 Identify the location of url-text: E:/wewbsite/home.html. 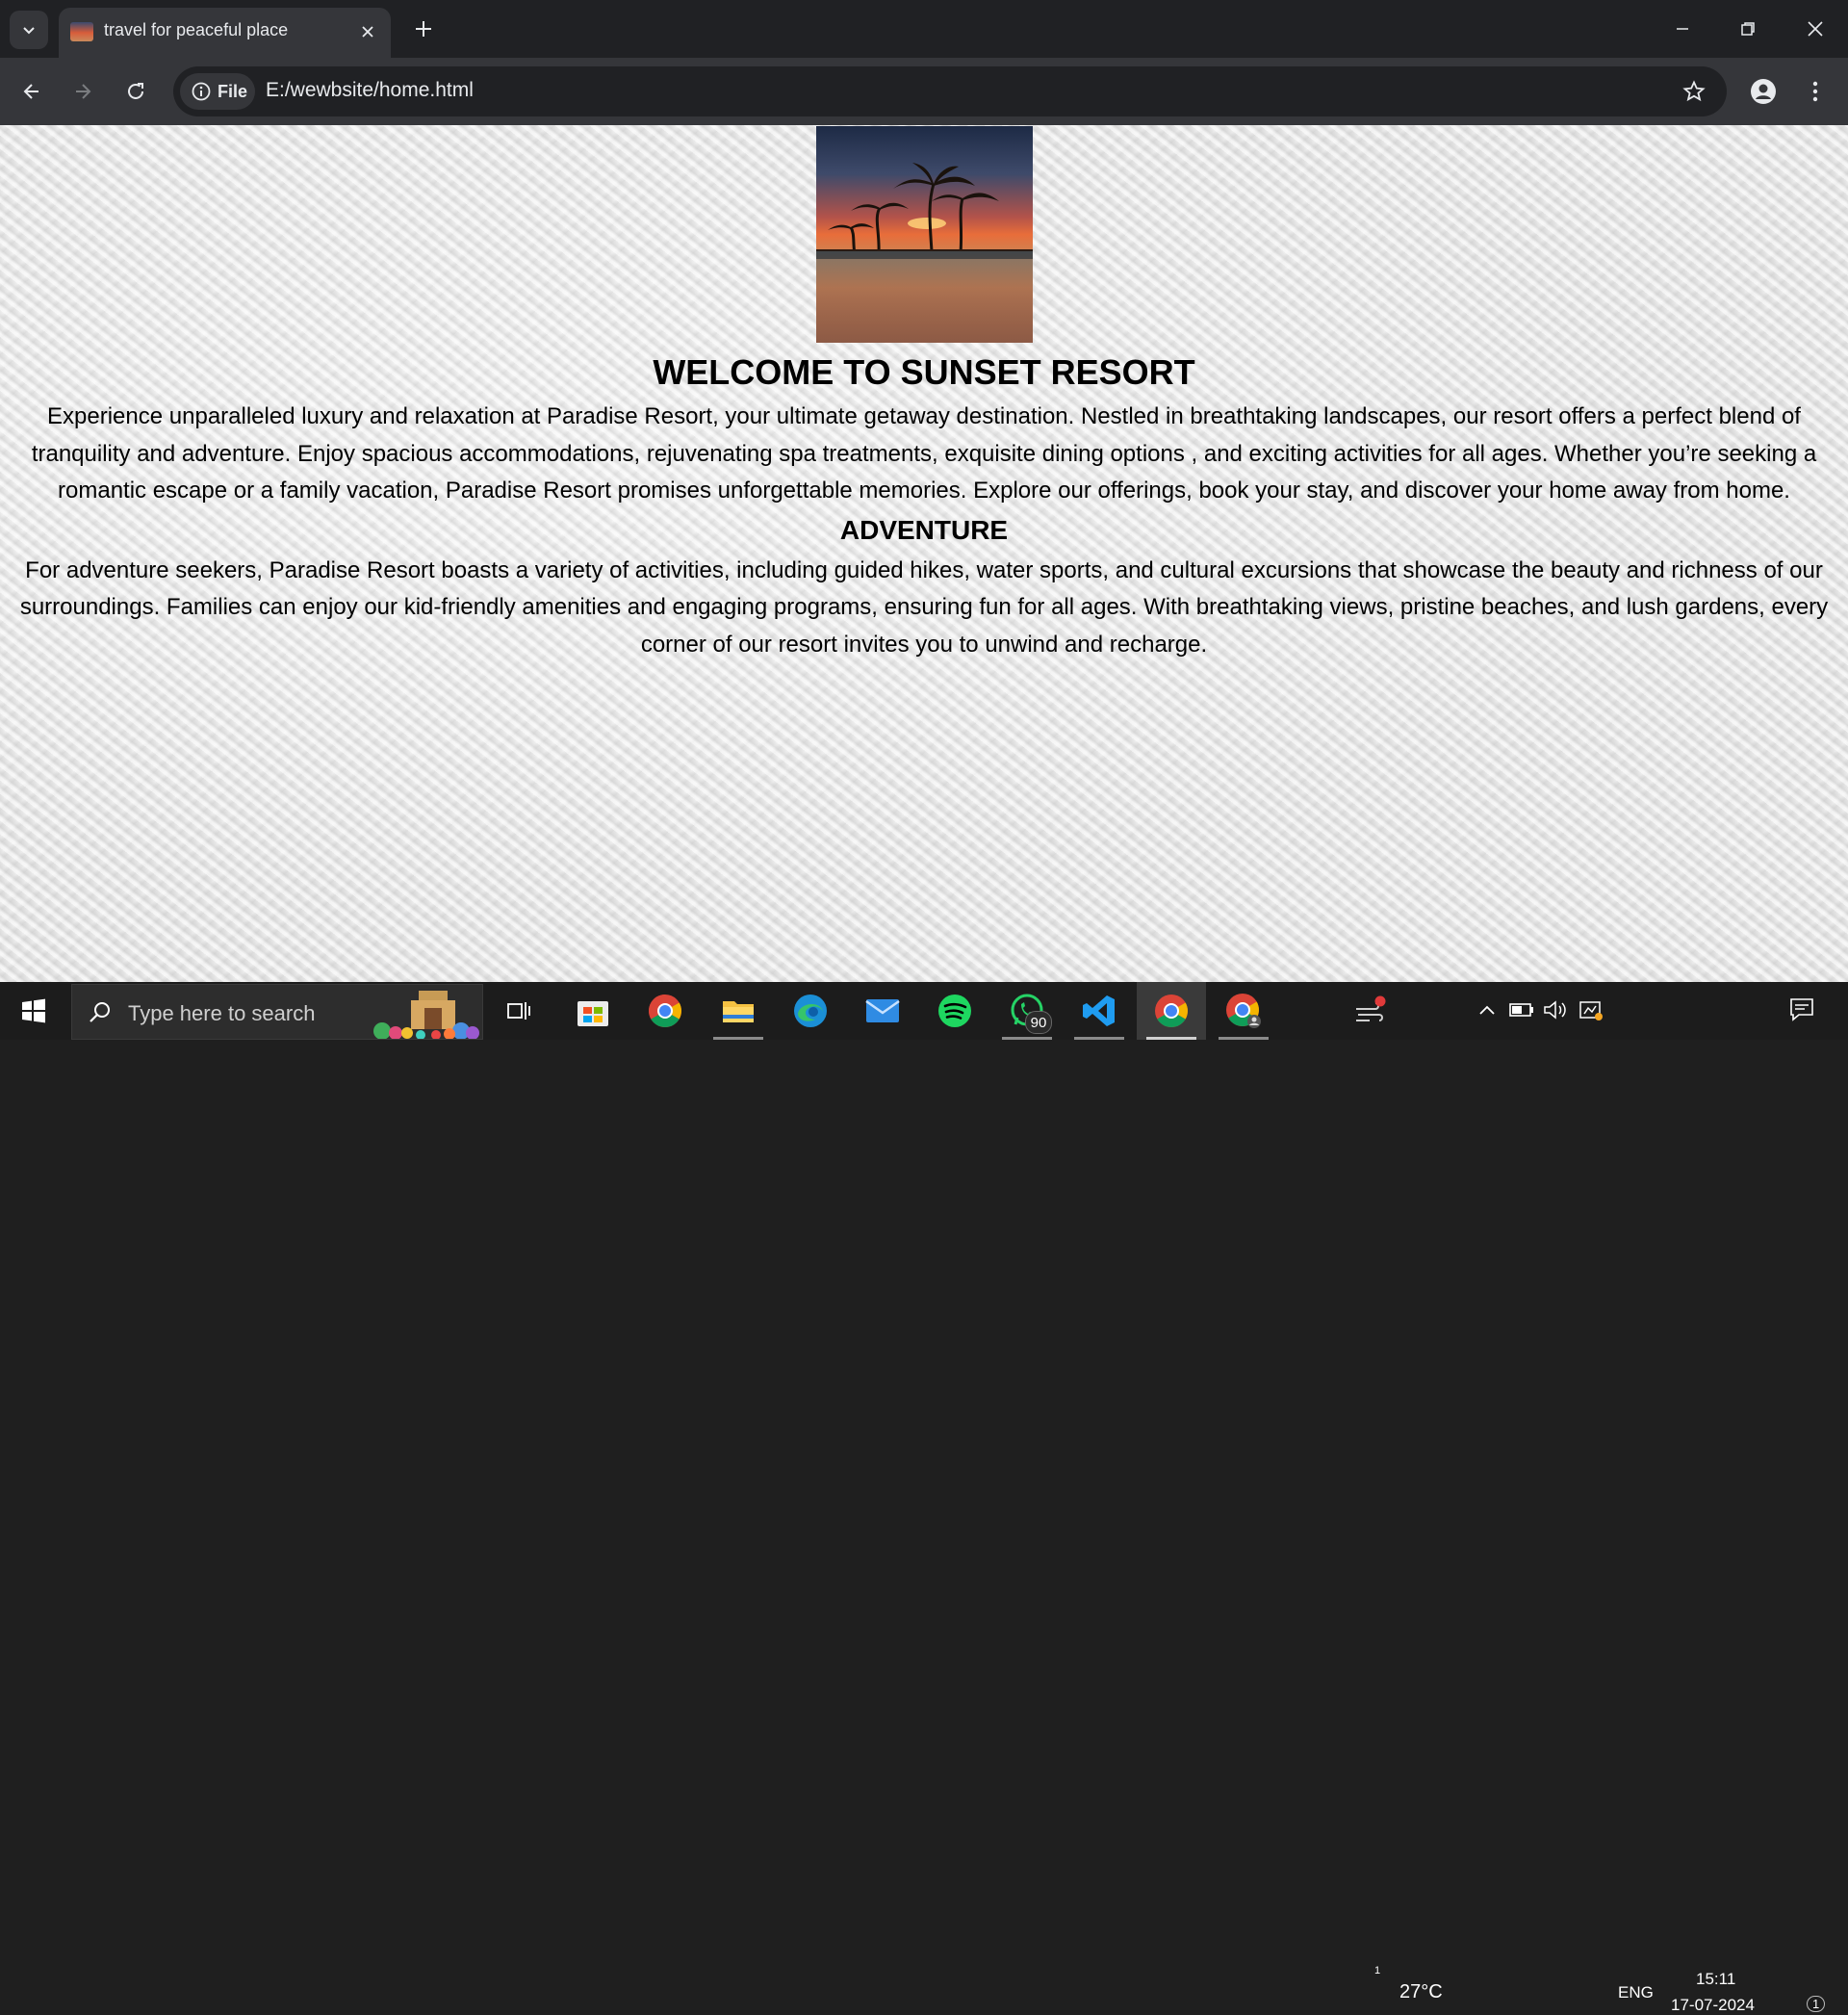
(370, 91).